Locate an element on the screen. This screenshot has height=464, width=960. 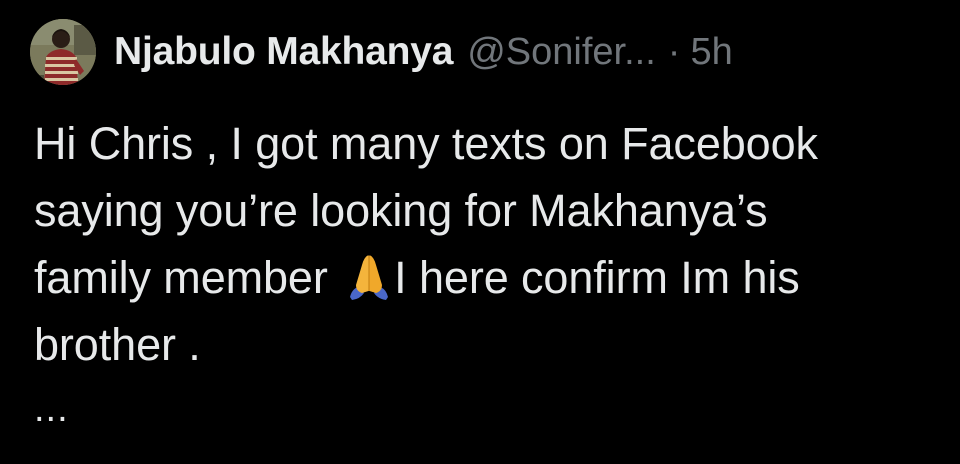
author-avatar is located at coordinates (63, 52).